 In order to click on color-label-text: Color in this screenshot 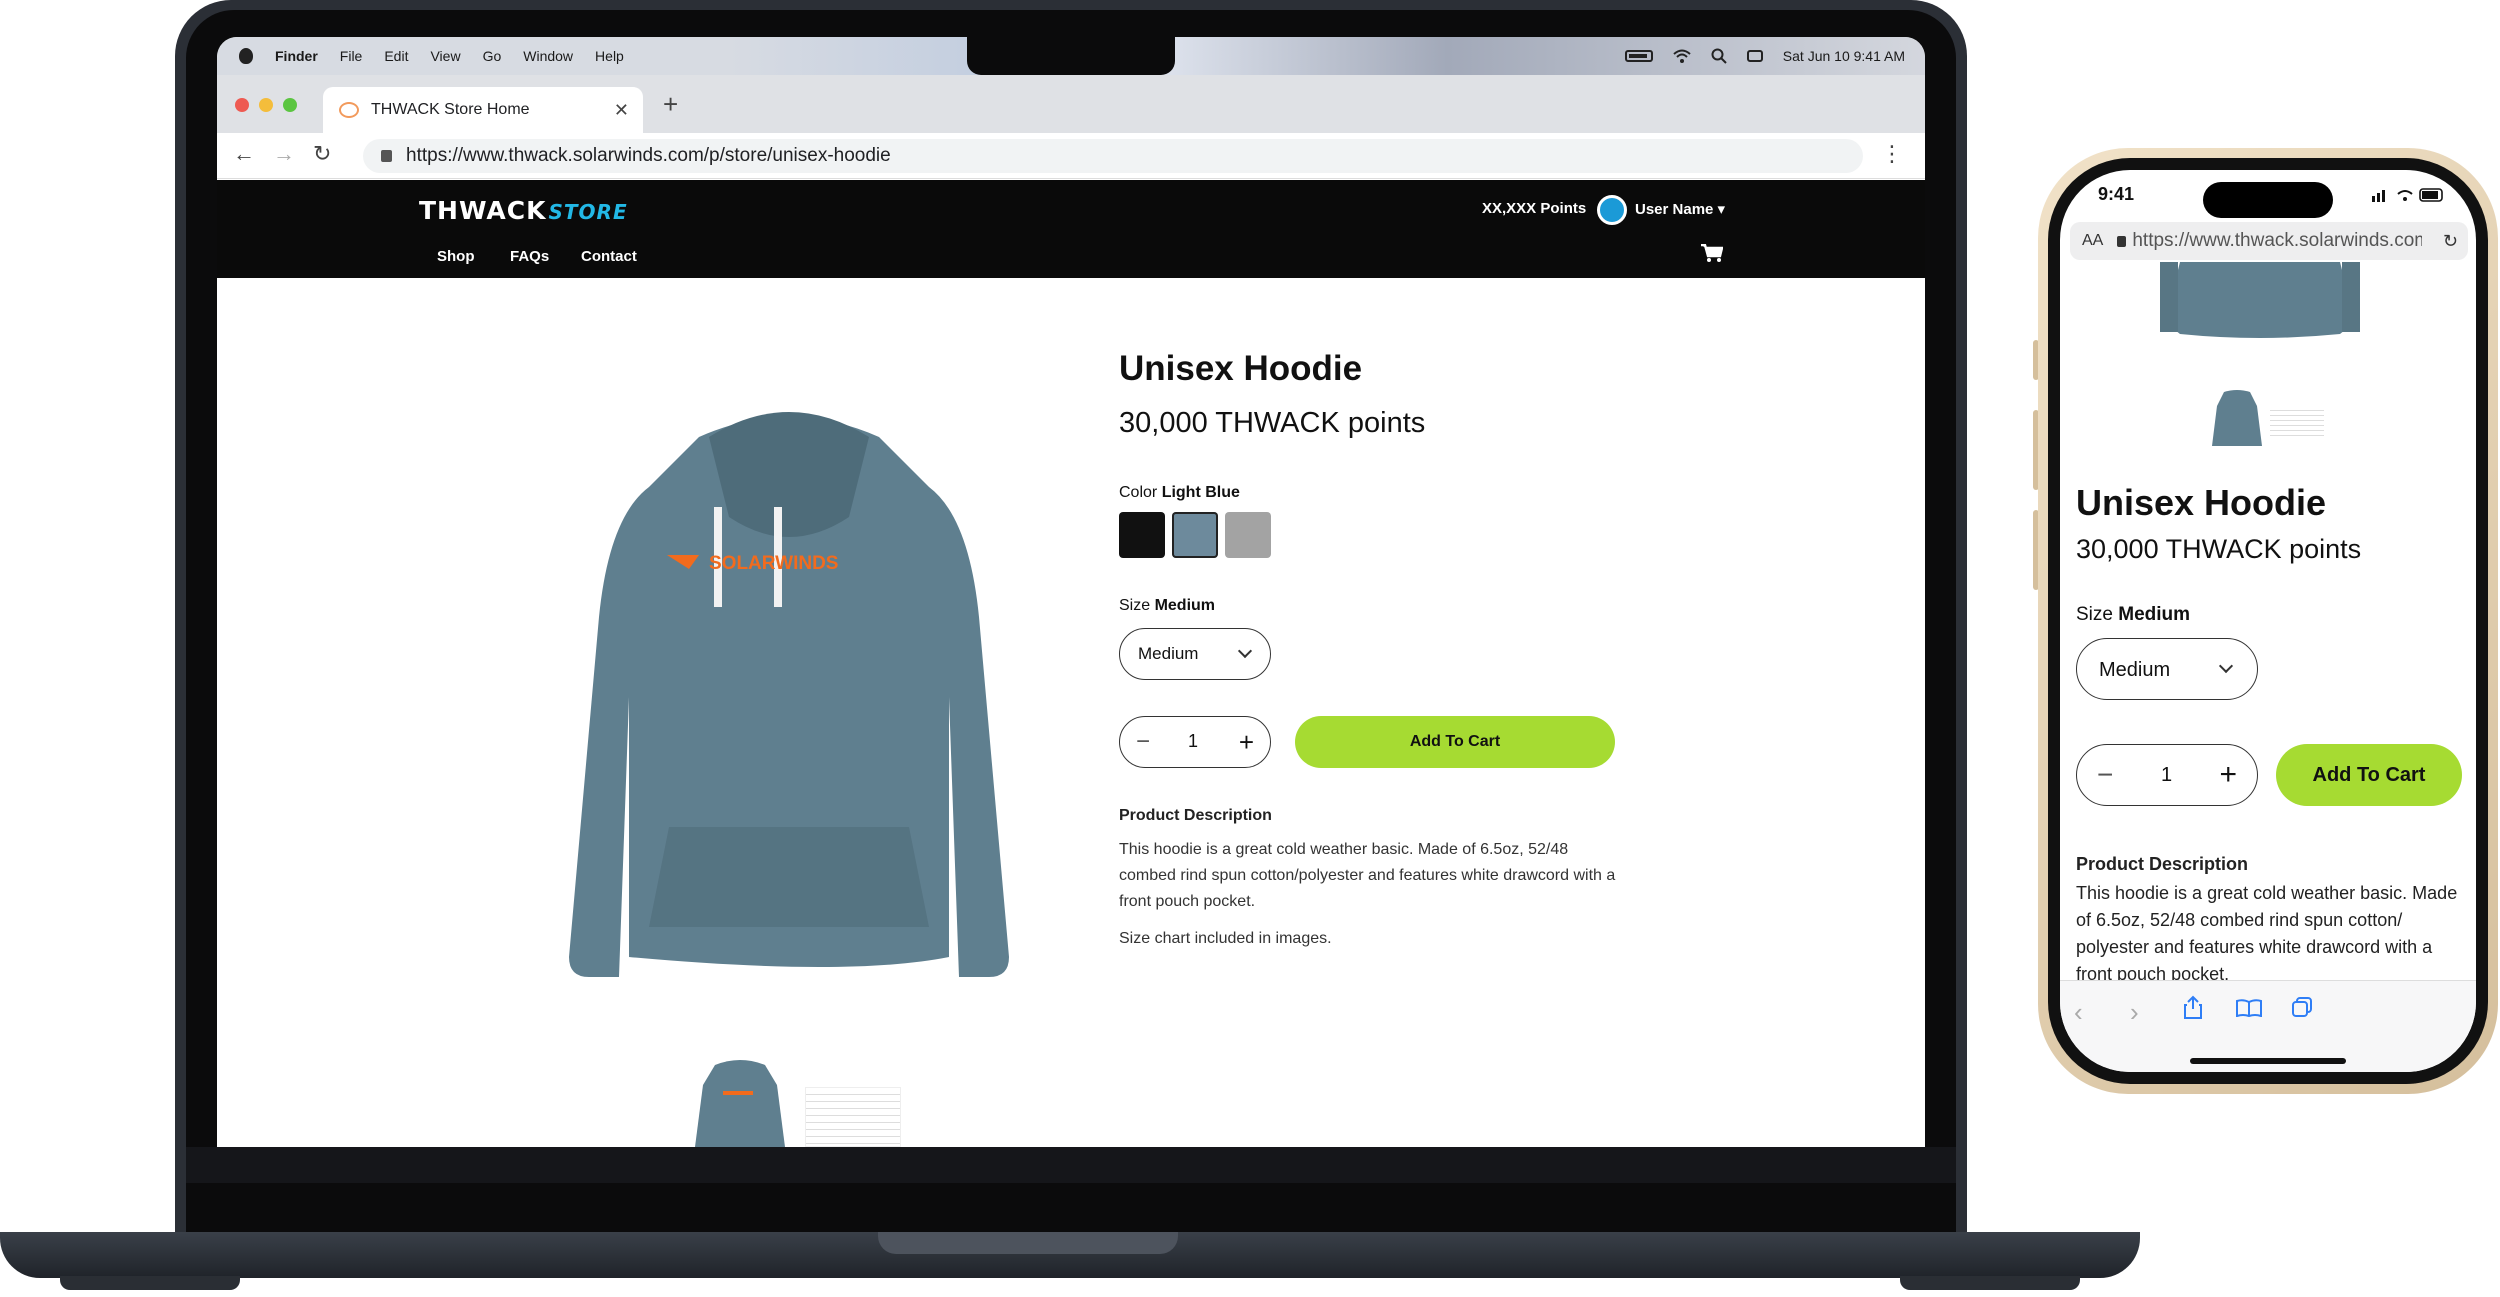, I will do `click(1138, 492)`.